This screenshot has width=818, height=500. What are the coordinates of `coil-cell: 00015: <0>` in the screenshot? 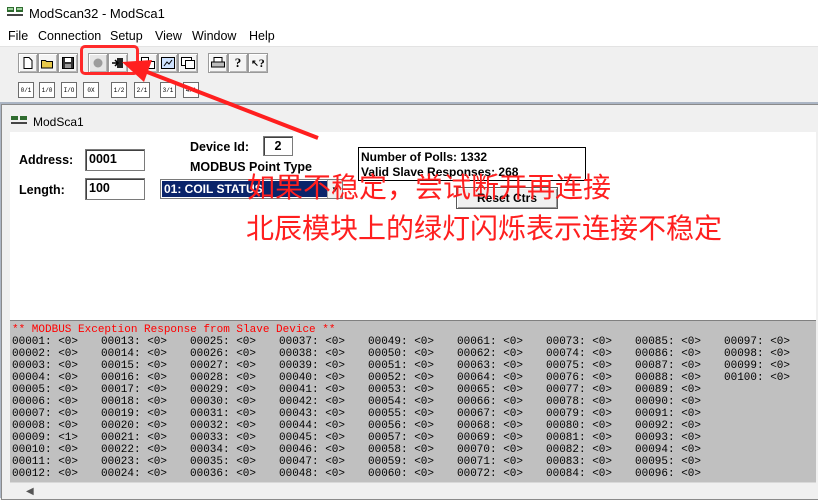 It's located at (134, 366).